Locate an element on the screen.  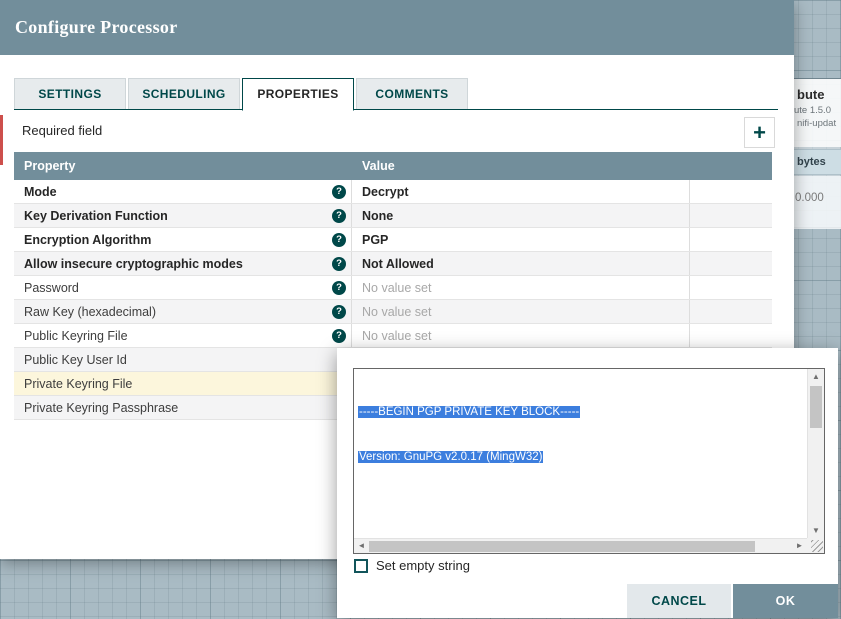
processor-stat-label: bytes is located at coordinates (811, 162).